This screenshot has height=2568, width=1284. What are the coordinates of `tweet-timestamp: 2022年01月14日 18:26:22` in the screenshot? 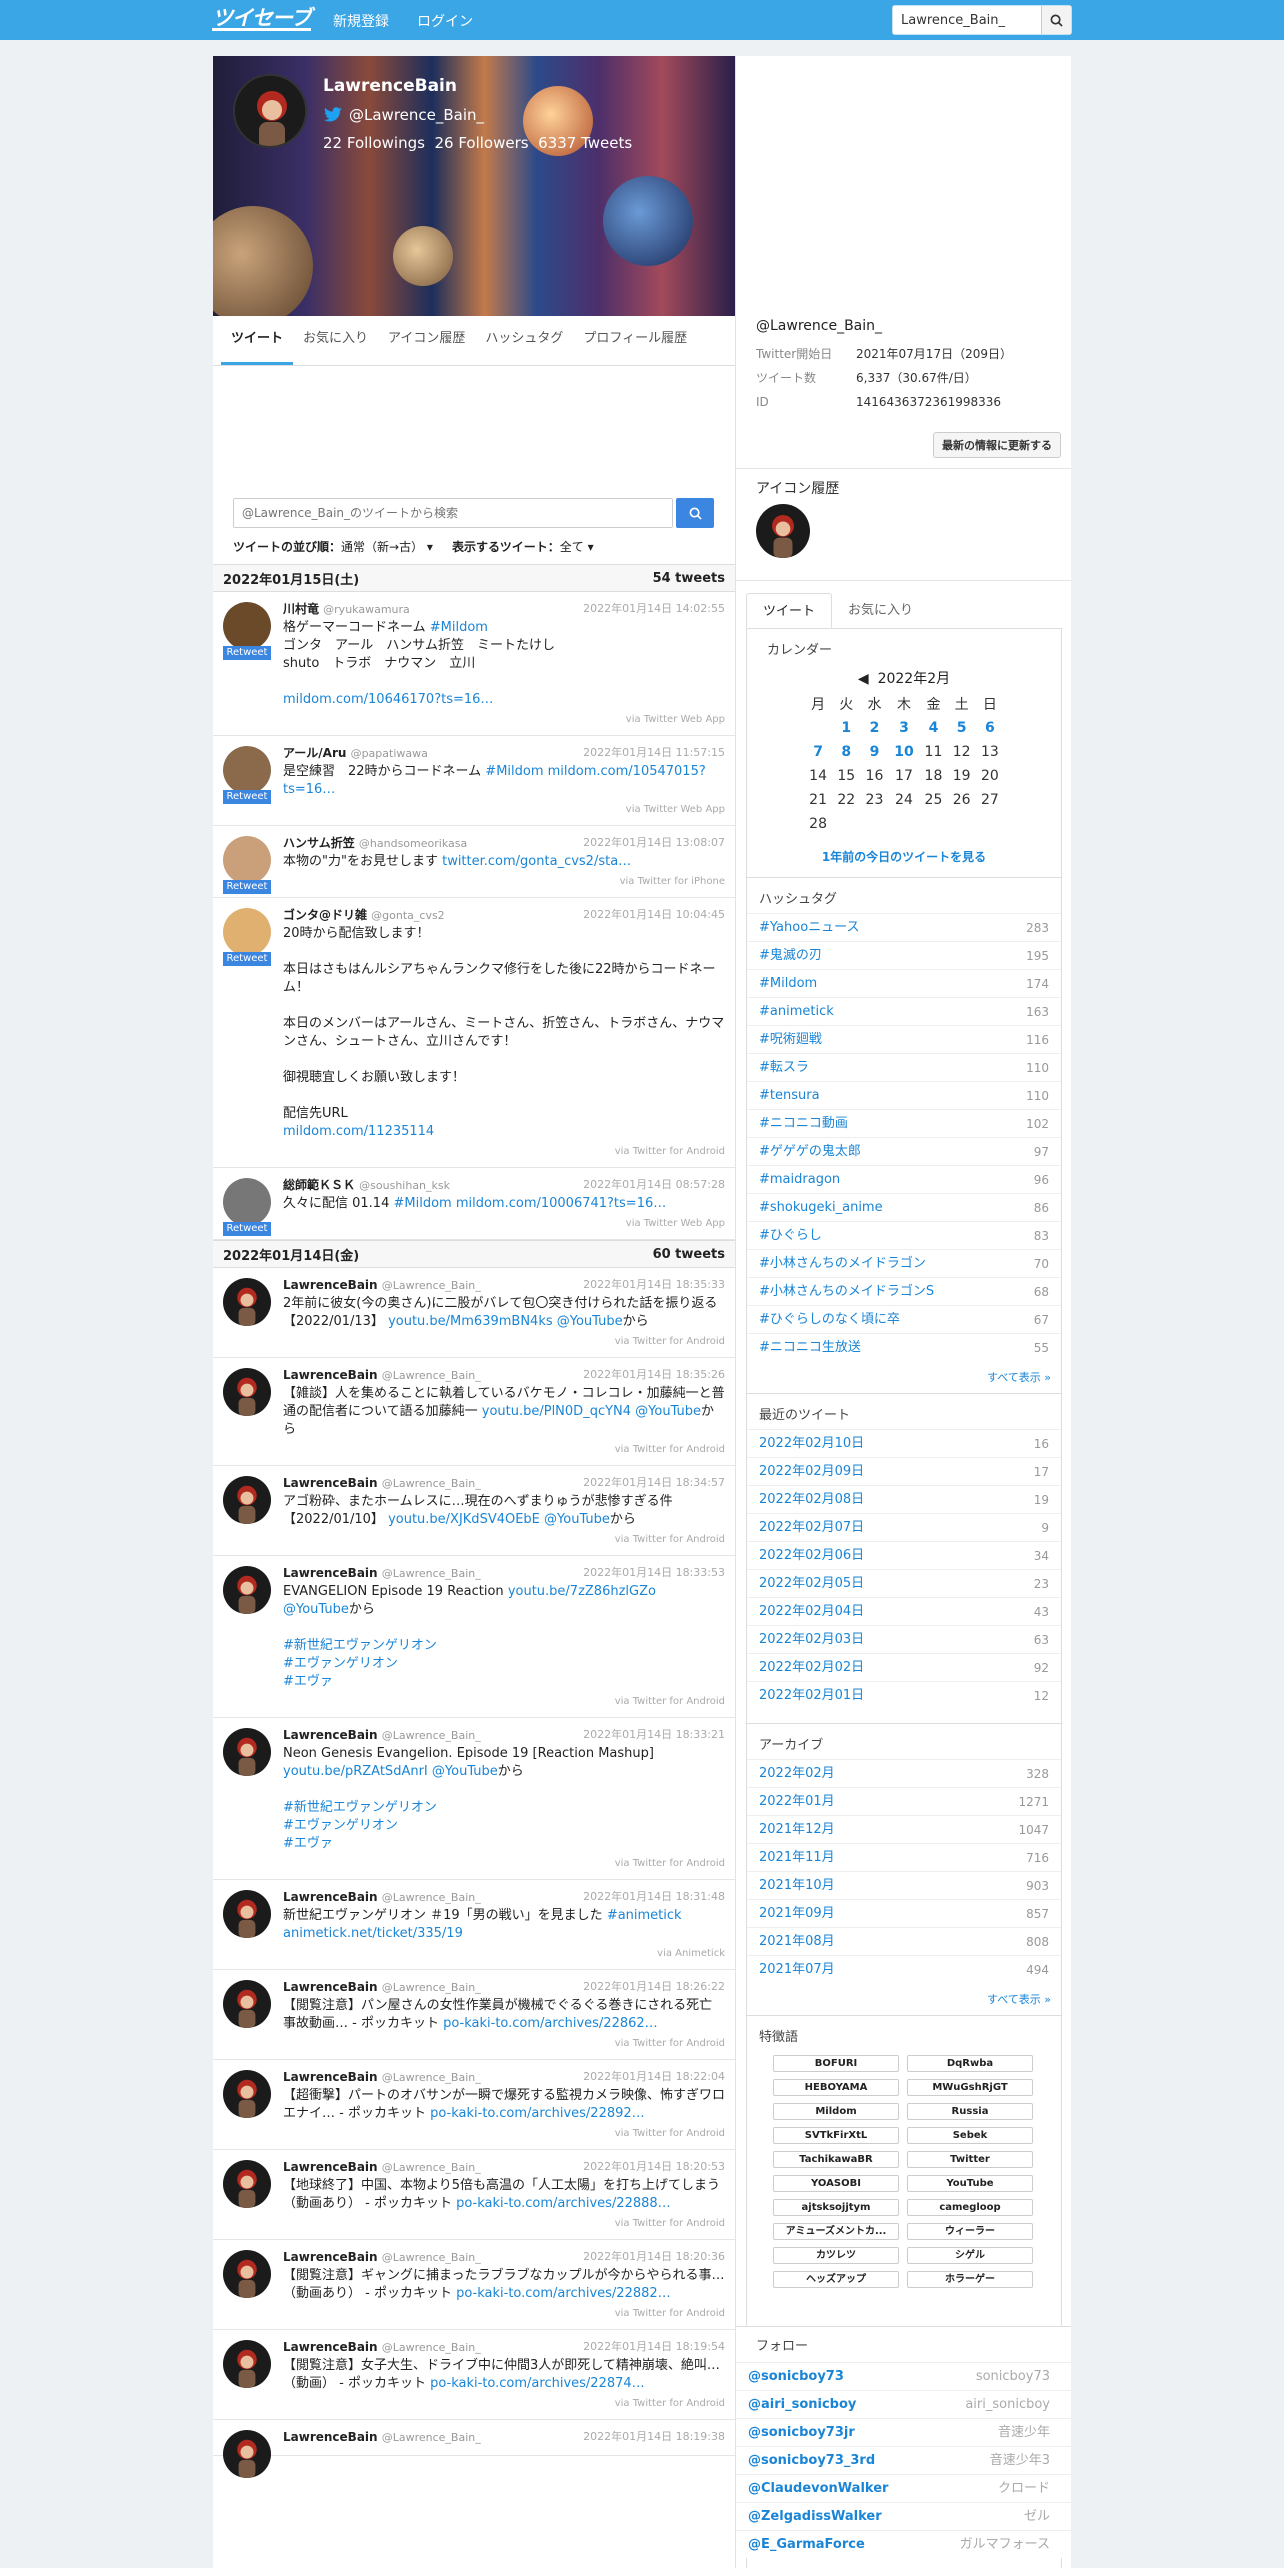 It's located at (654, 1987).